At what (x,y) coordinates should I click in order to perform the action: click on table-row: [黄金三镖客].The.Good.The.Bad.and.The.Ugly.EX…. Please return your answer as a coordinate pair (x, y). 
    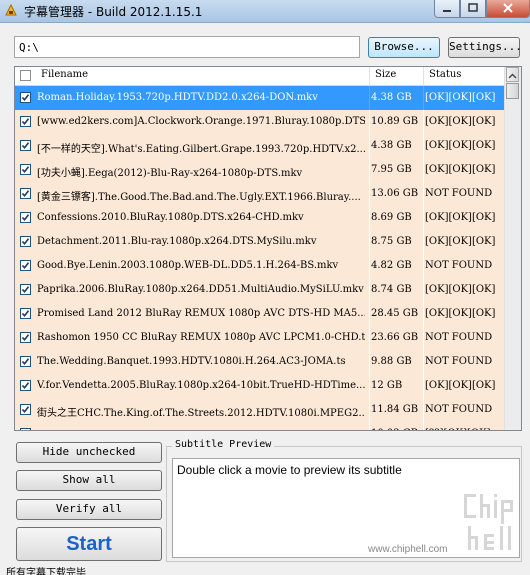
    Looking at the image, I should click on (260, 194).